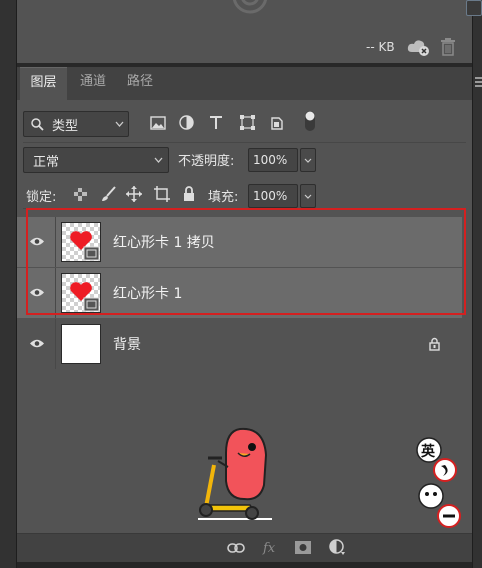 The height and width of the screenshot is (568, 482). I want to click on layer-filter-select: 类型, so click(76, 124).